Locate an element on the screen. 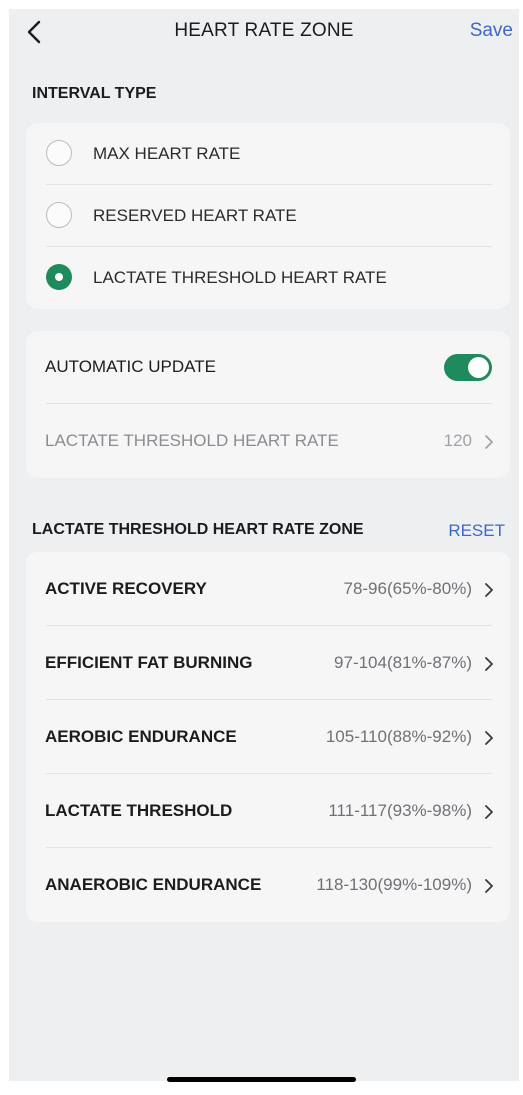  zone-row-efficient-fat-burning: EFFICIENT FAT BURNING 97-104(81%-87%) is located at coordinates (268, 663).